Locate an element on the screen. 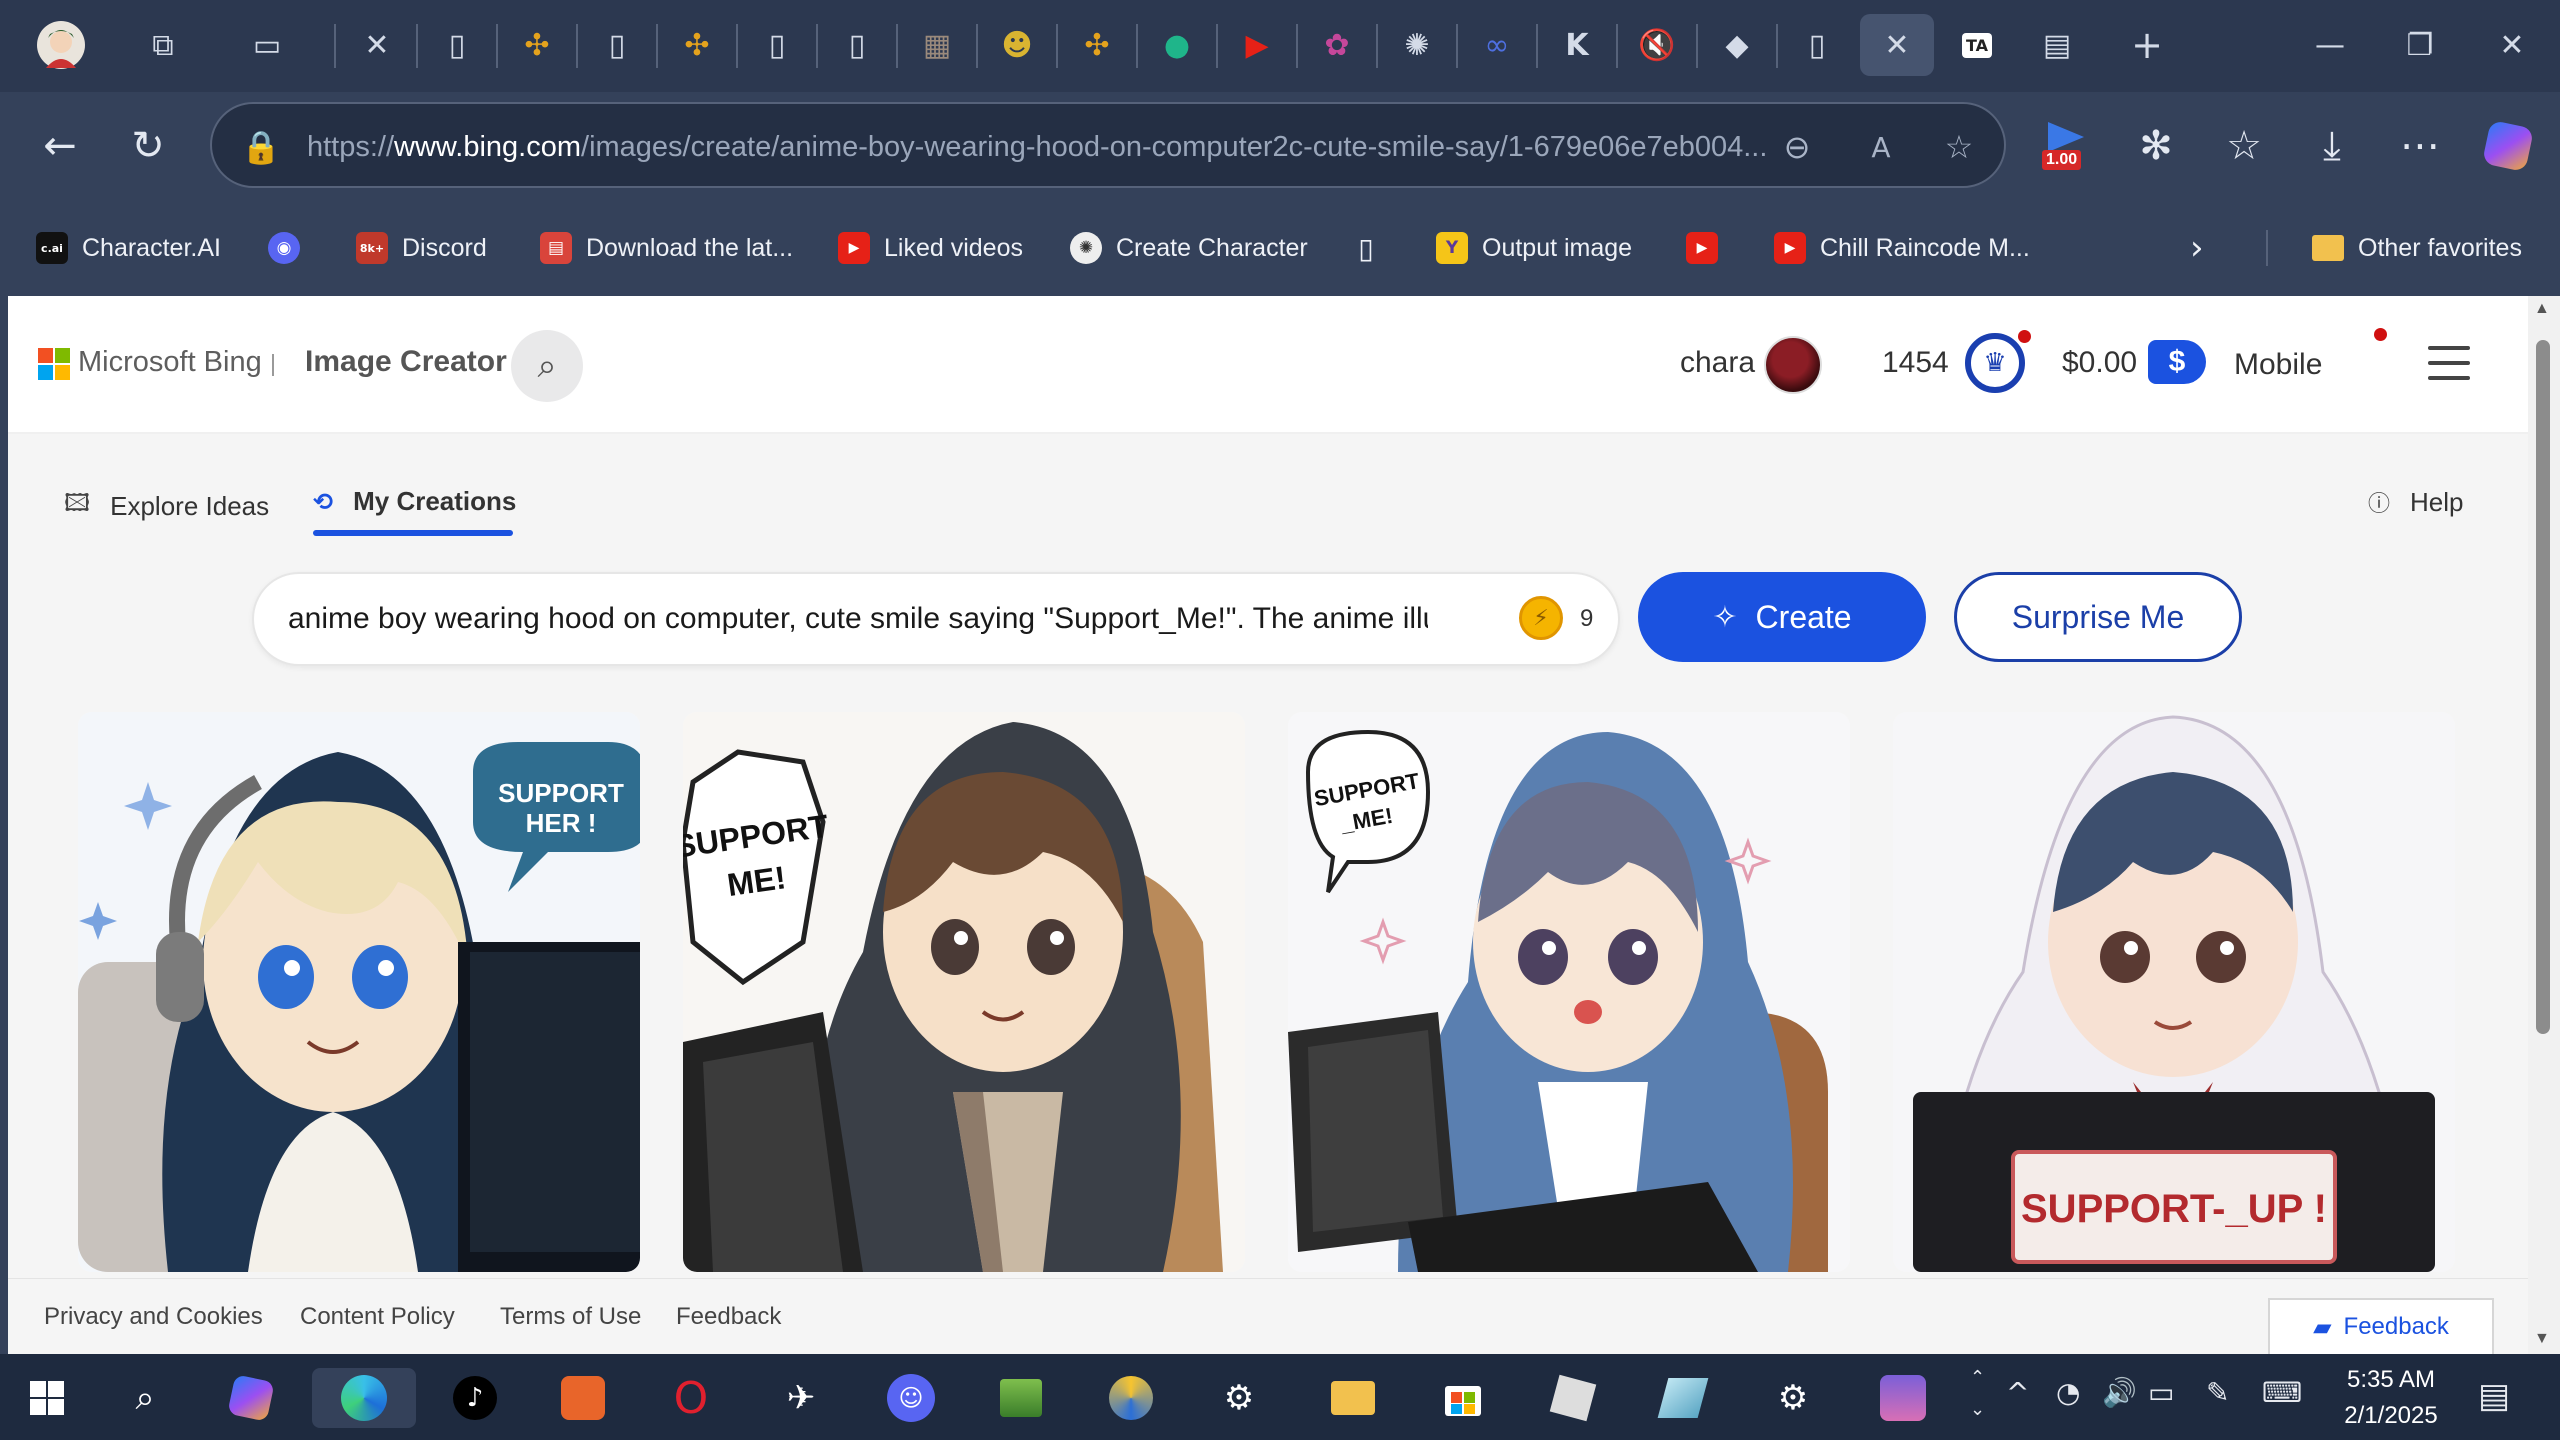 The height and width of the screenshot is (1440, 2560). tab-emoji-icon: ☻ is located at coordinates (1017, 45).